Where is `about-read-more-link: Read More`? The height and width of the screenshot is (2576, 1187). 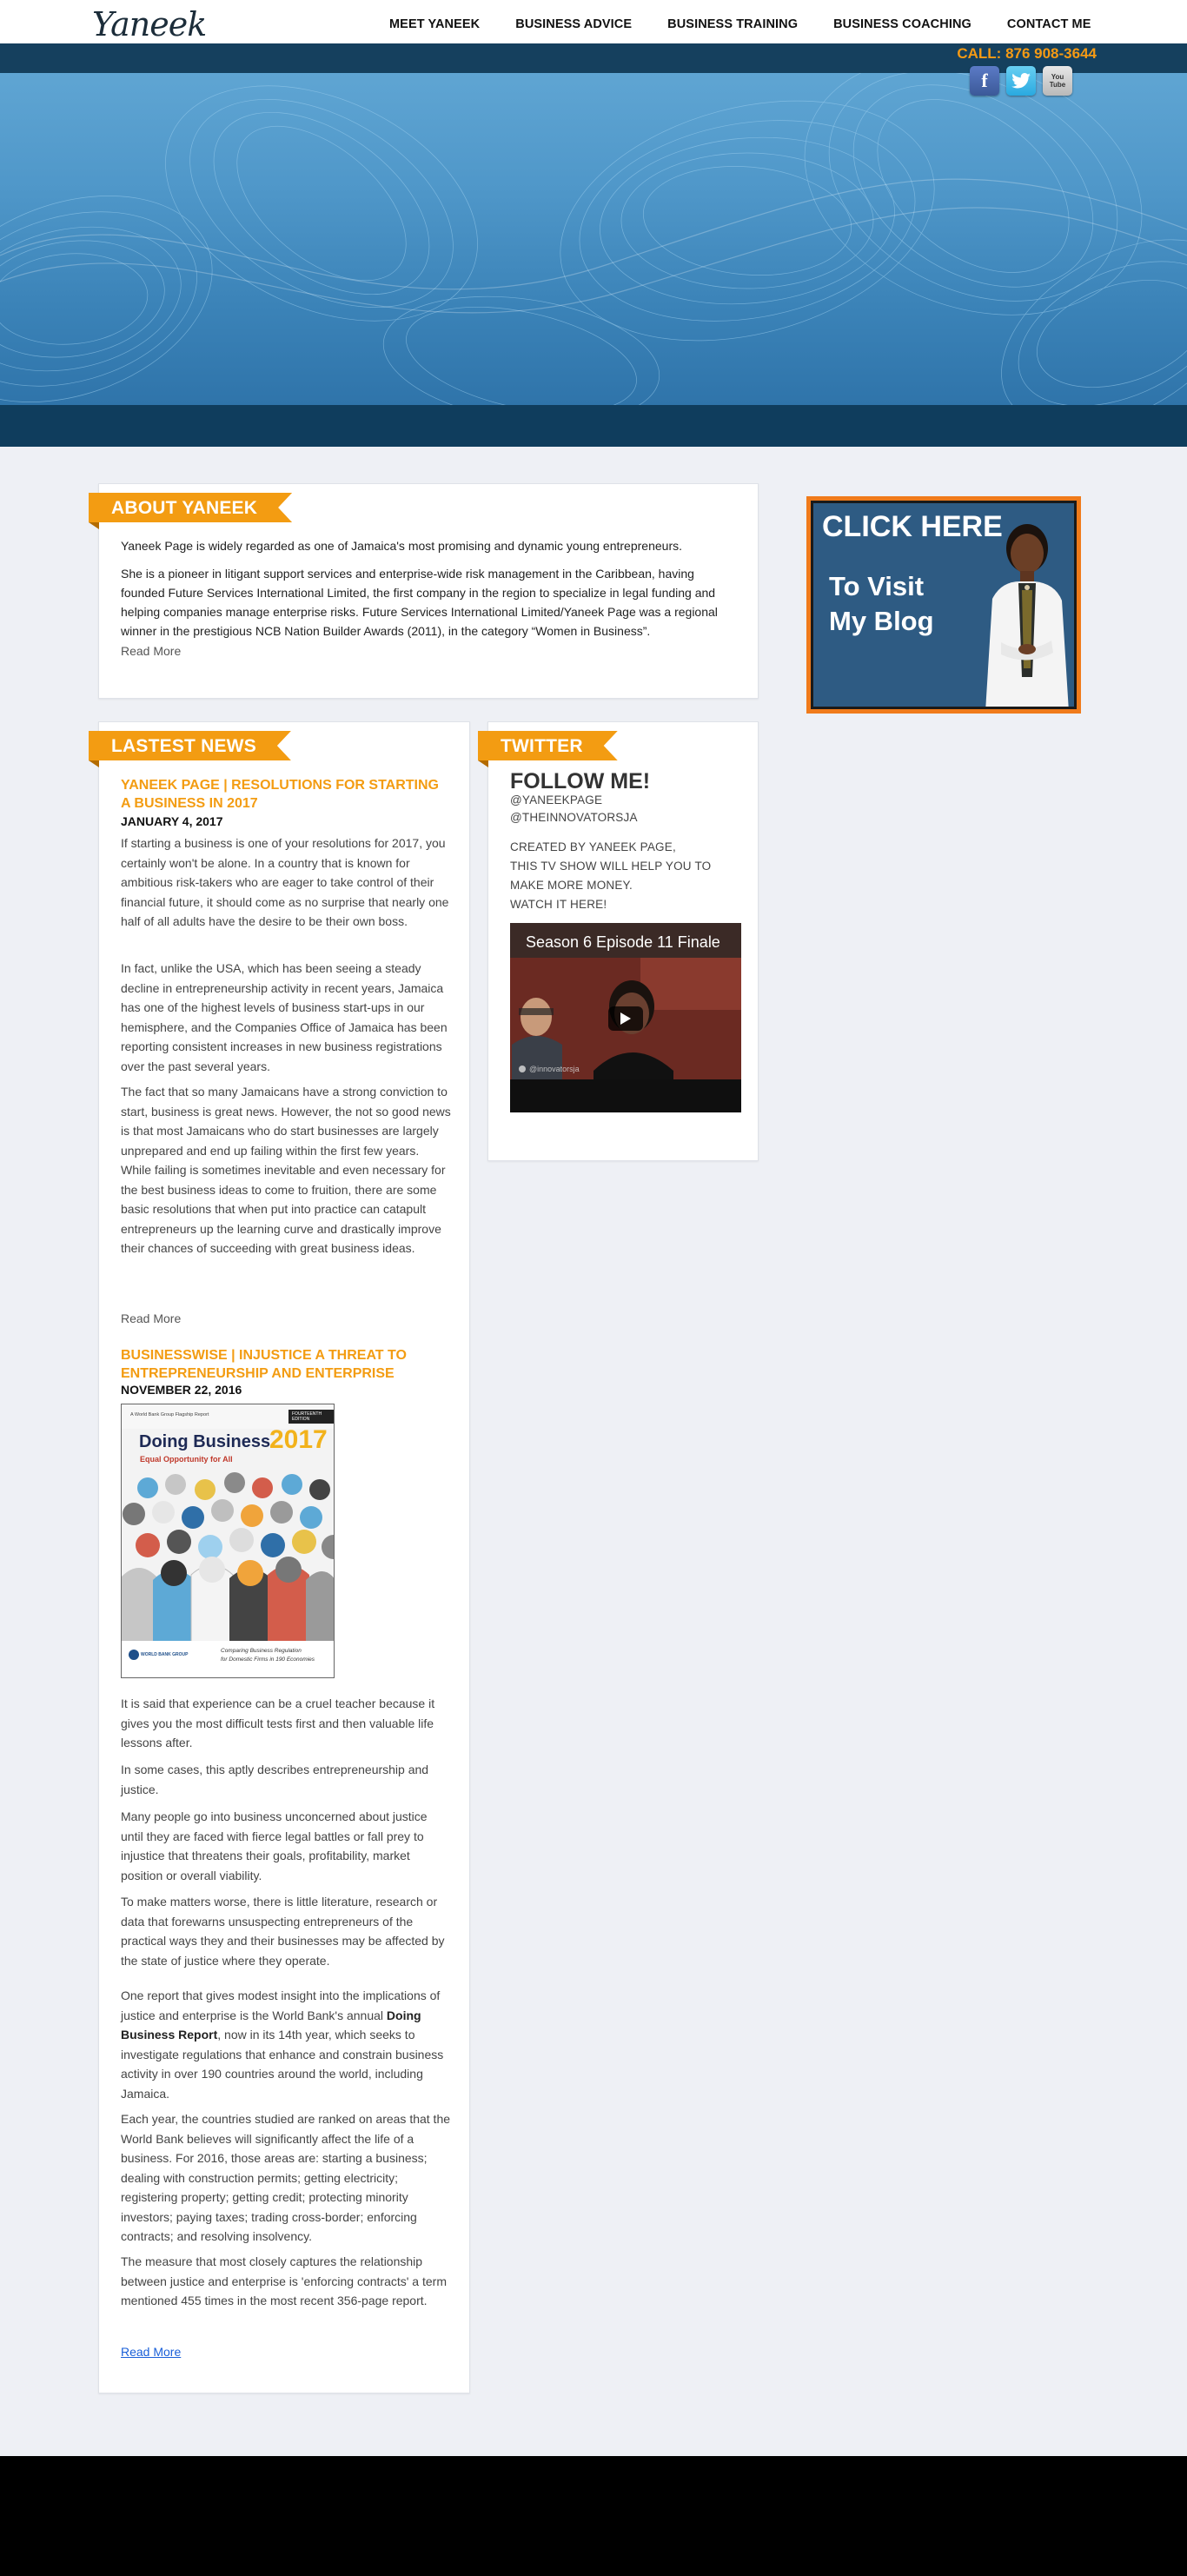
about-read-more-link: Read More is located at coordinates (151, 651).